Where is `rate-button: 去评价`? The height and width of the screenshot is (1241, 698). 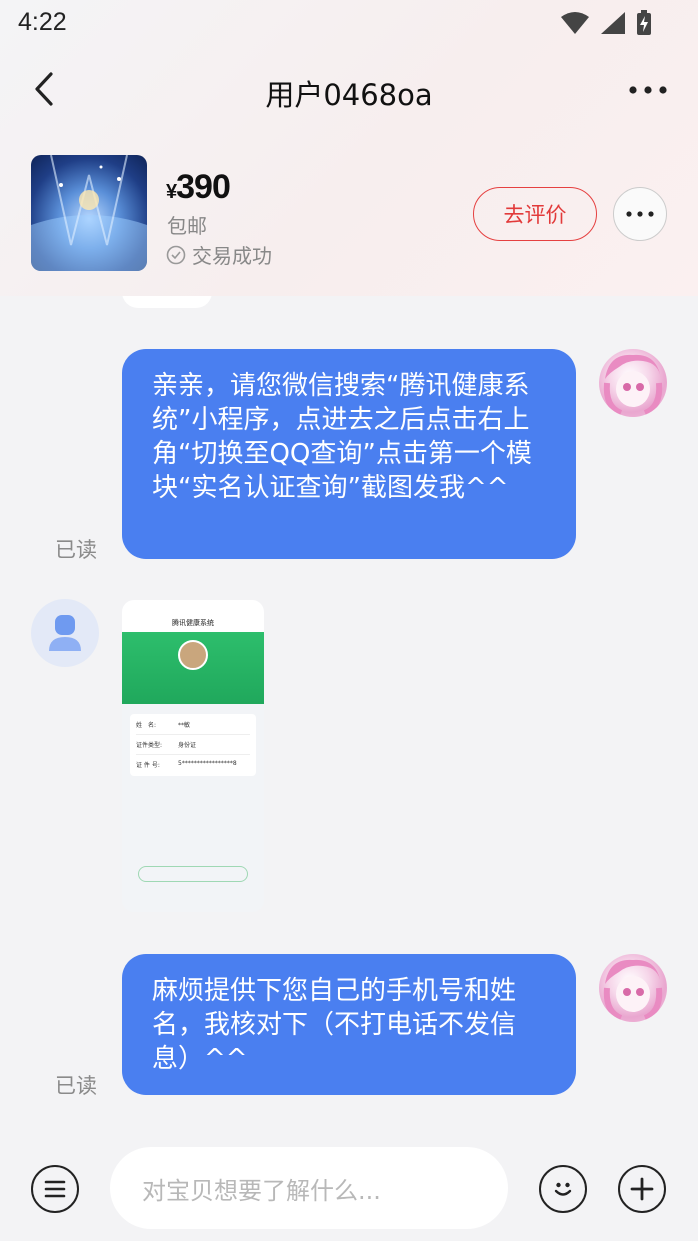
rate-button: 去评价 is located at coordinates (535, 214).